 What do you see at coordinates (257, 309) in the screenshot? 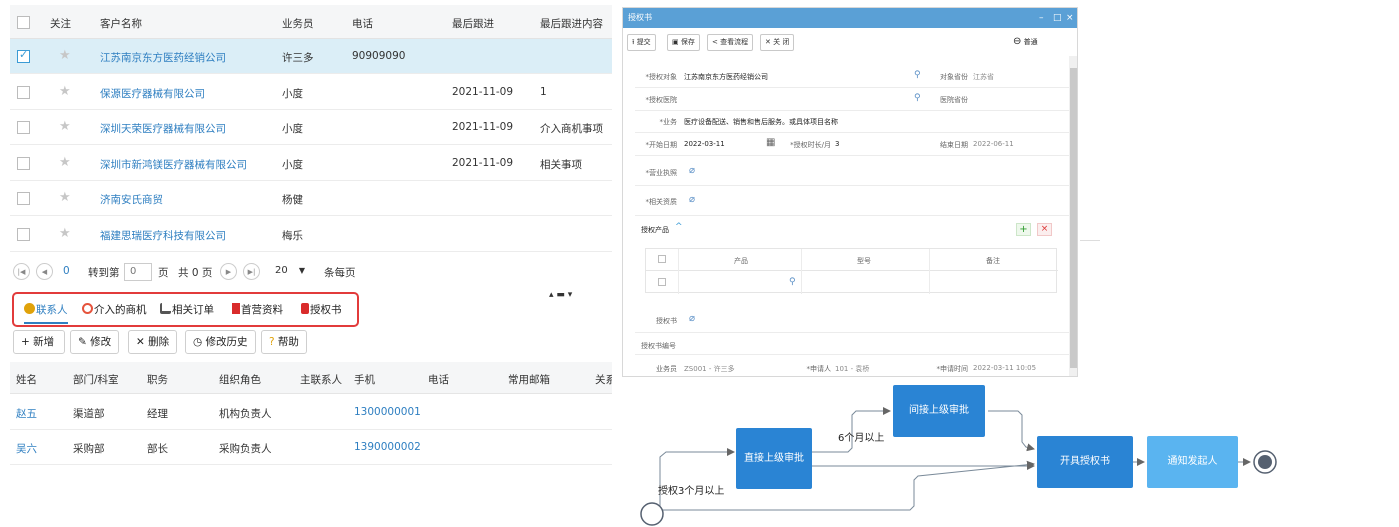
I see `tab-first-materials: 首营资料` at bounding box center [257, 309].